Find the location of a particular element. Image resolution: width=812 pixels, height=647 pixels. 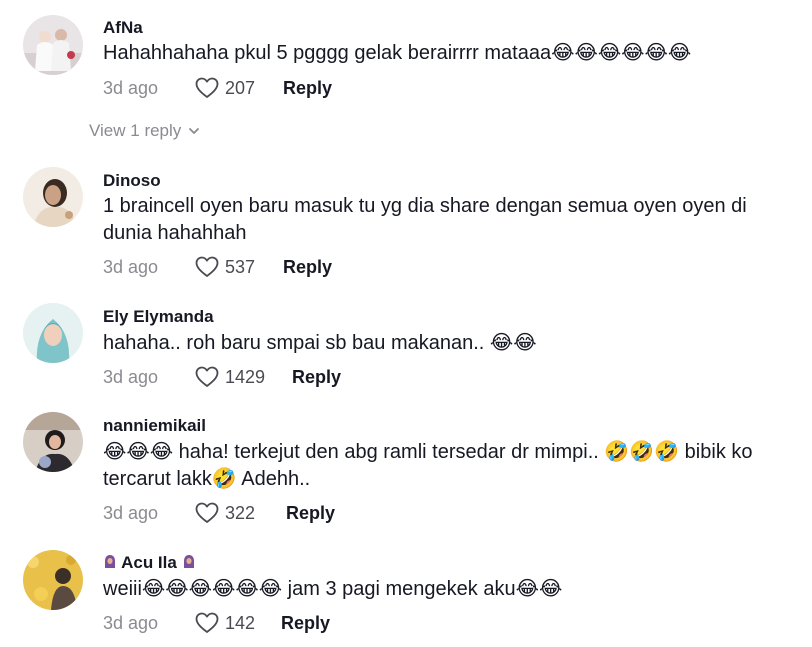

comment-text: weiii😂😂😂😂😂😂 jam 3 pagi mengekek aku😂😂 is located at coordinates (333, 589).